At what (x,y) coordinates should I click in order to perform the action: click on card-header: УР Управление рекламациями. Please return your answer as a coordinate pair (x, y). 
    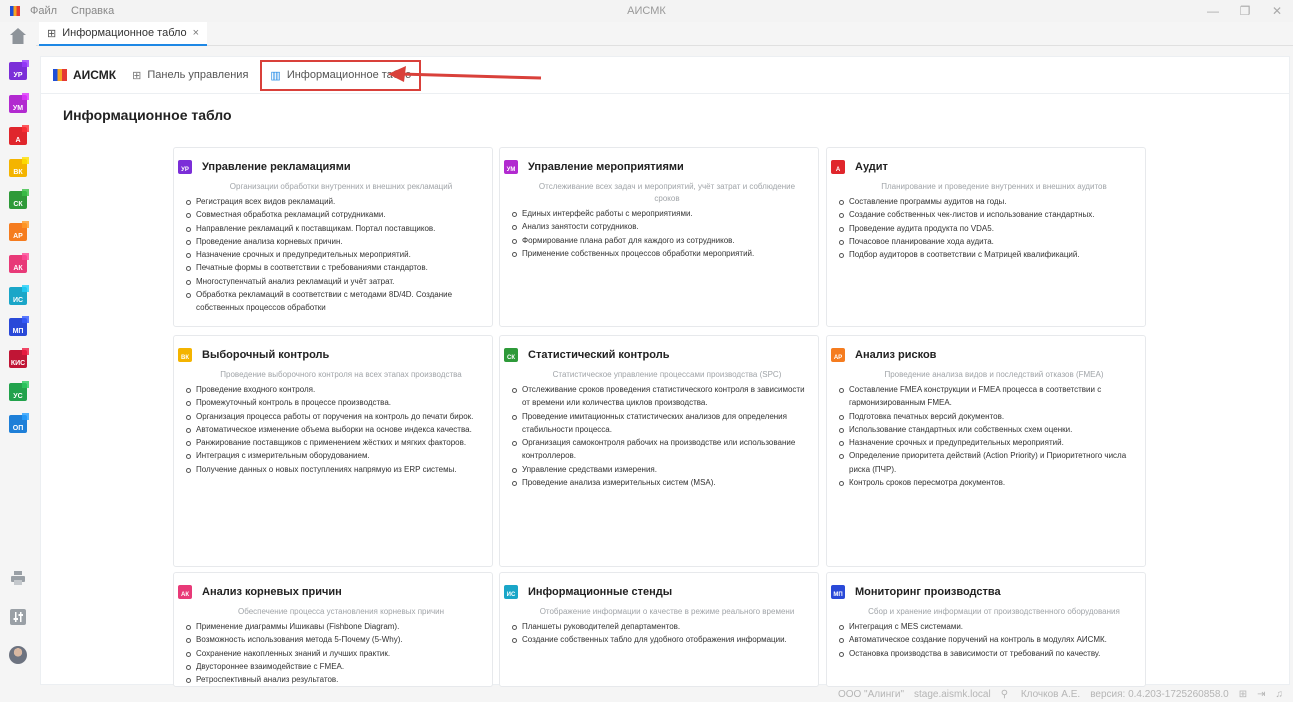
    Looking at the image, I should click on (335, 167).